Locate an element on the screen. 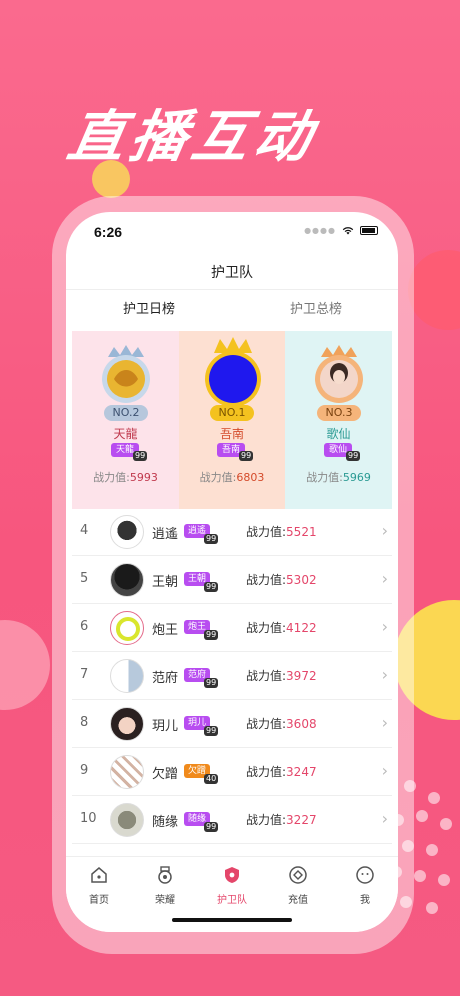 The image size is (460, 996). shield-icon is located at coordinates (232, 875).